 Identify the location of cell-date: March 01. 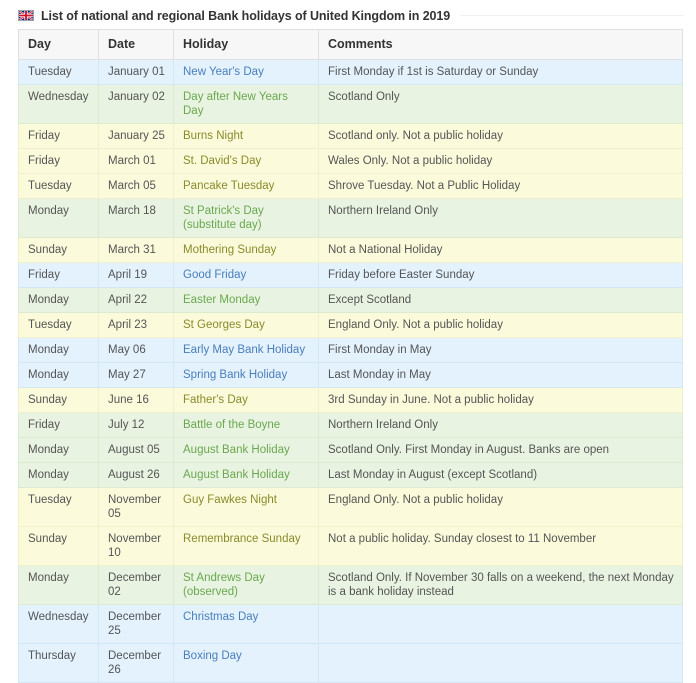
(136, 161).